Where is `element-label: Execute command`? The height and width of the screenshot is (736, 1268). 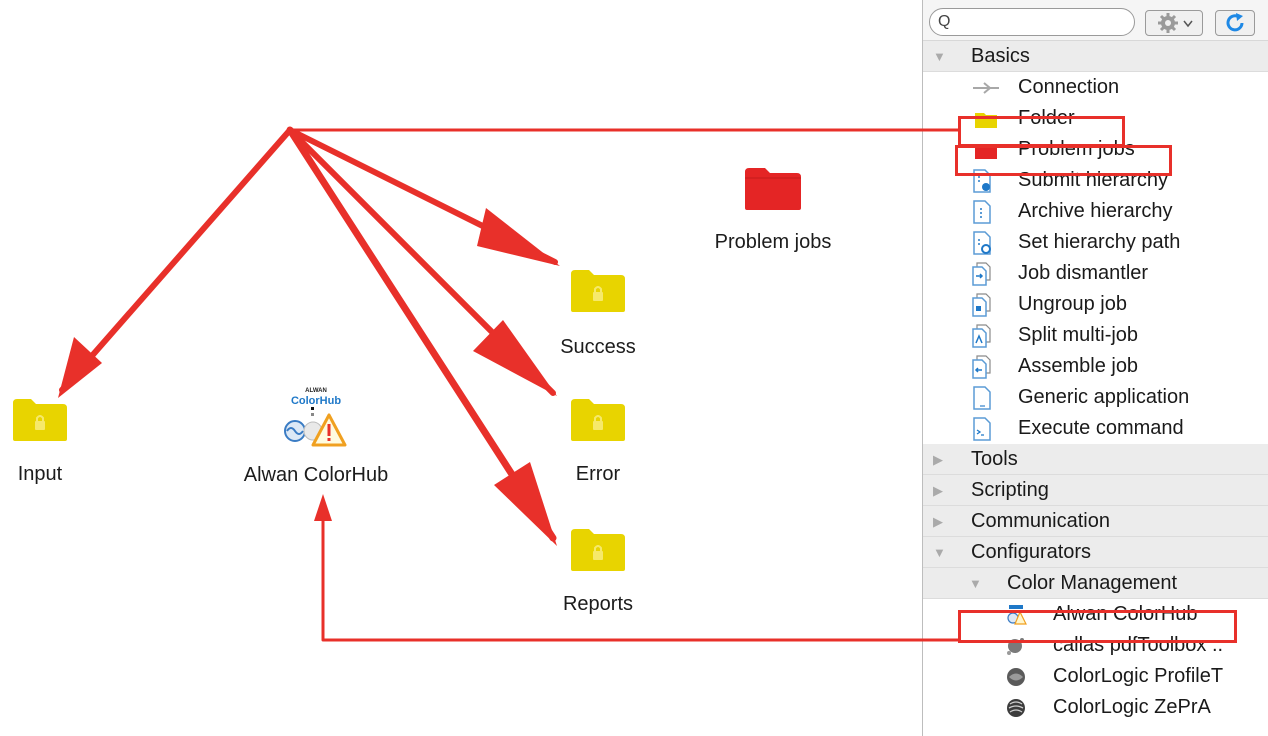 element-label: Execute command is located at coordinates (1101, 428).